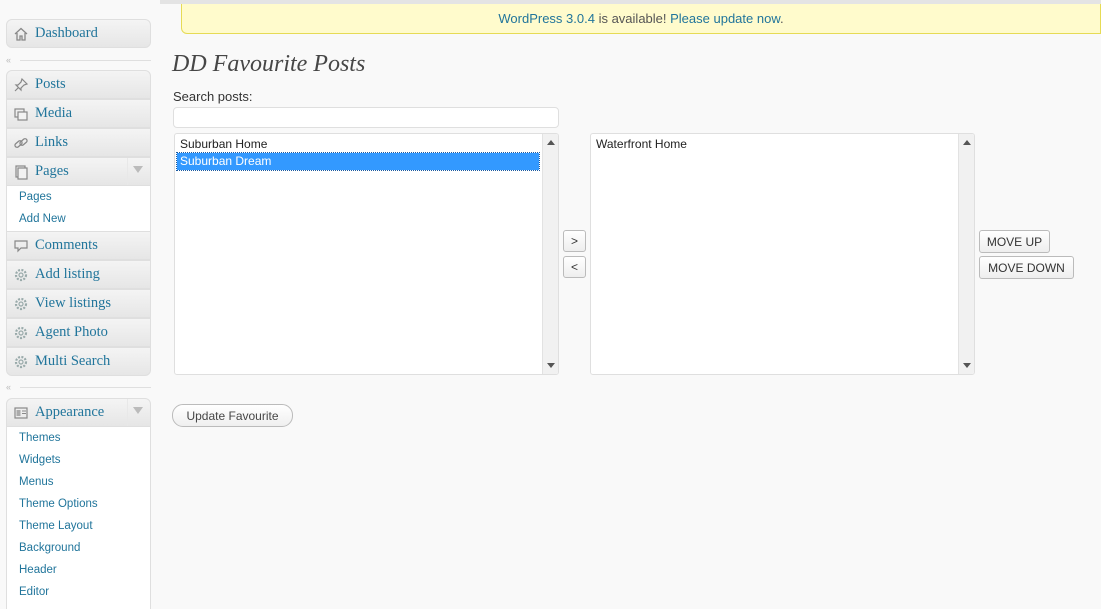  What do you see at coordinates (21, 85) in the screenshot?
I see `pushpin-icon` at bounding box center [21, 85].